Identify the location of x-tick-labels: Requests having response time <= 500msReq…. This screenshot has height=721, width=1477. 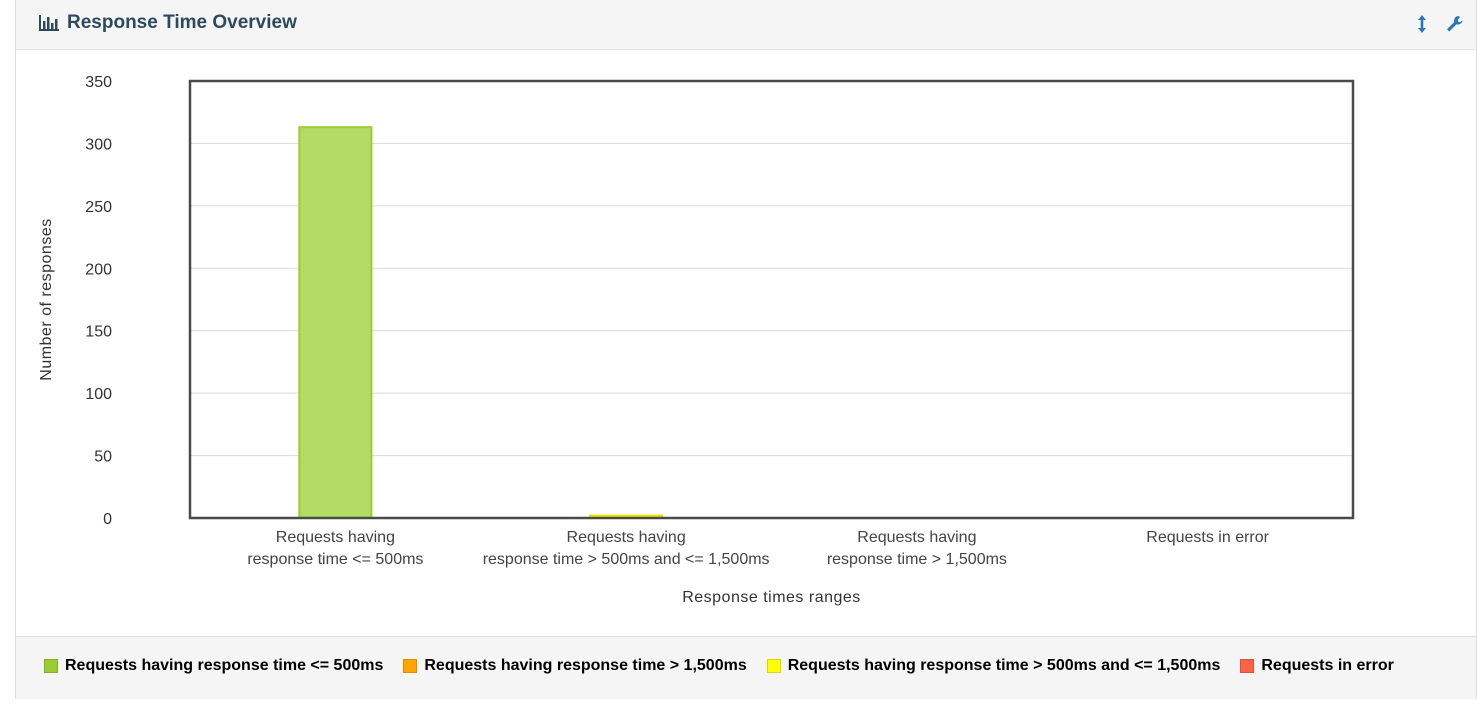
(758, 548).